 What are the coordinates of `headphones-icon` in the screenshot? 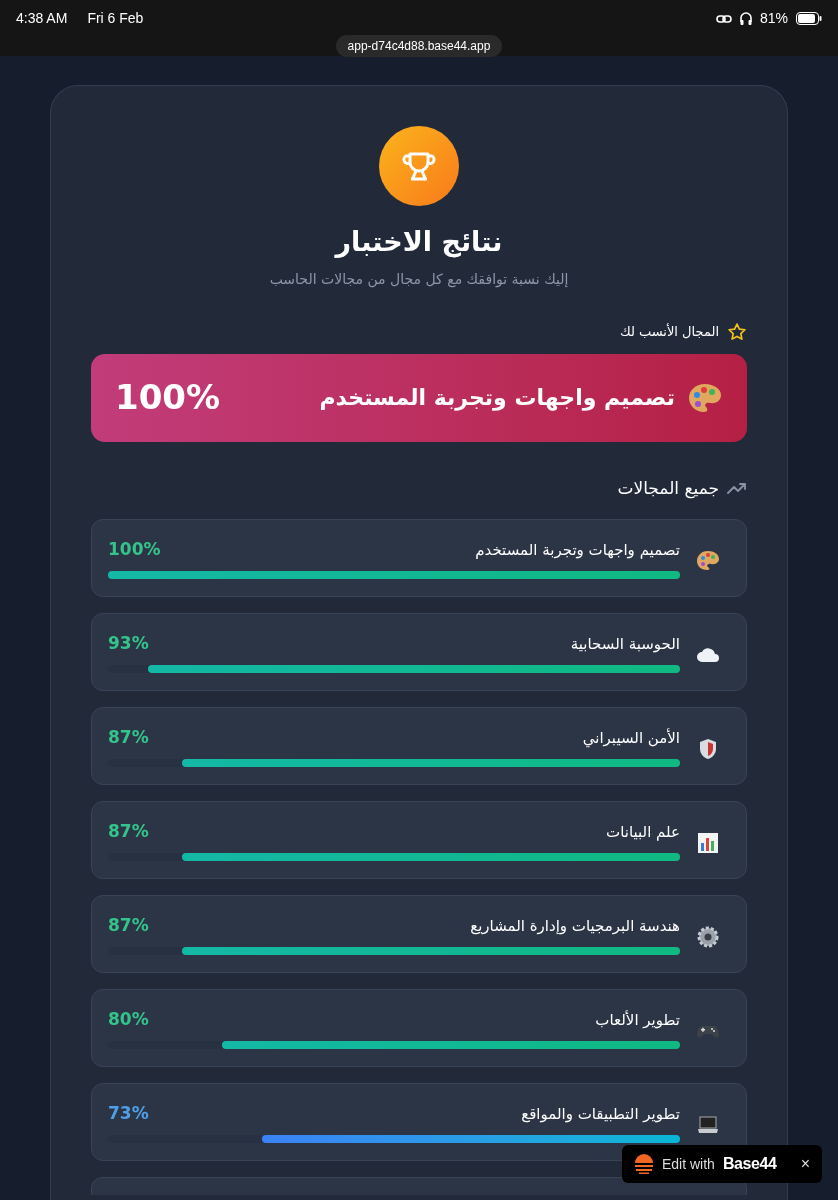 It's located at (745, 18).